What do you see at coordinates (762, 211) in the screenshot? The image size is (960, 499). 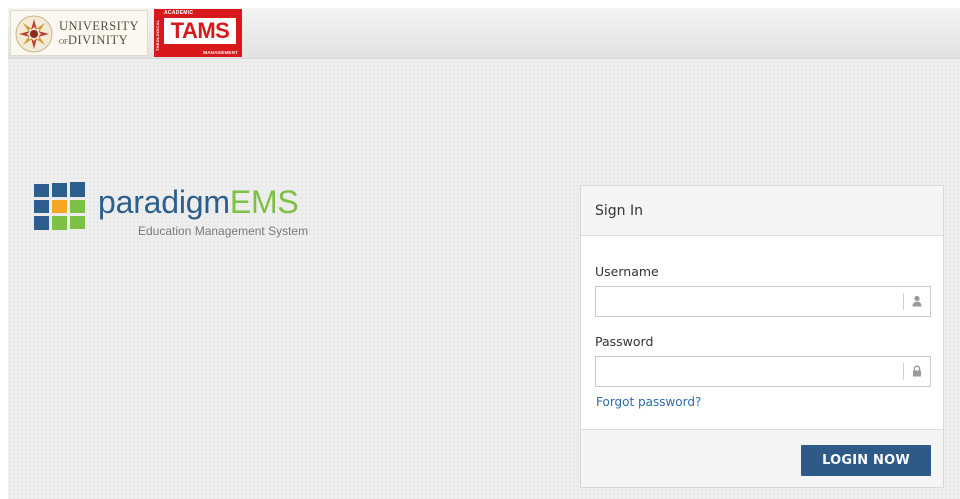 I see `sign-in-title: Sign In` at bounding box center [762, 211].